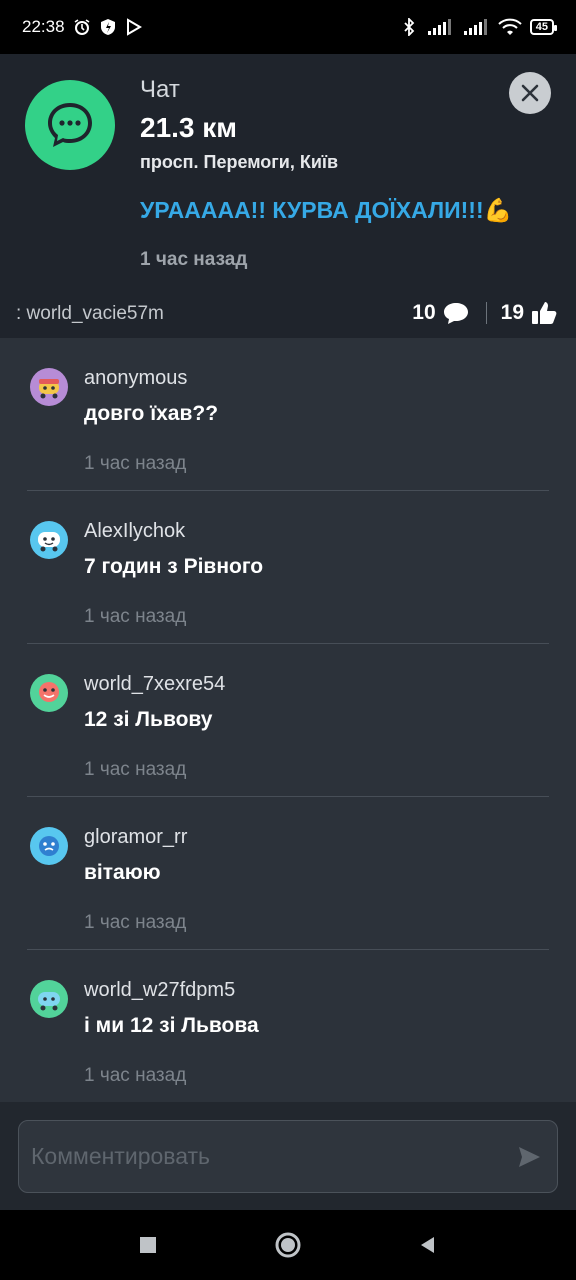  I want to click on comment-icon, so click(456, 313).